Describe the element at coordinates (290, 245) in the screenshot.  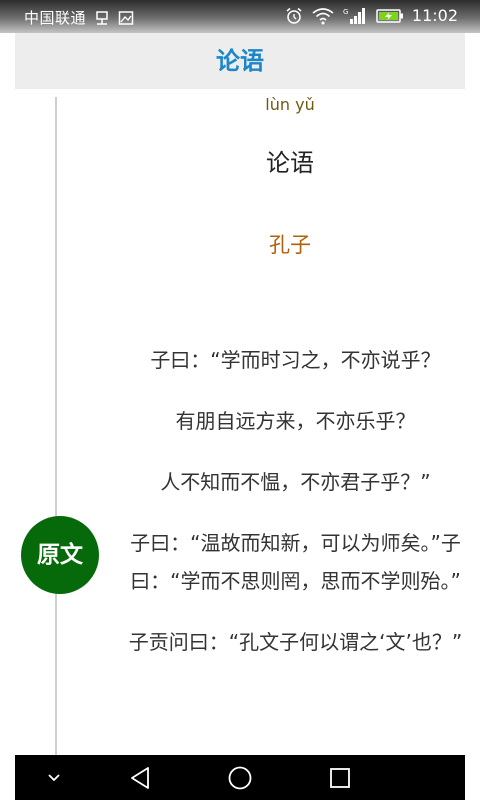
I see `author-name: 孔子` at that location.